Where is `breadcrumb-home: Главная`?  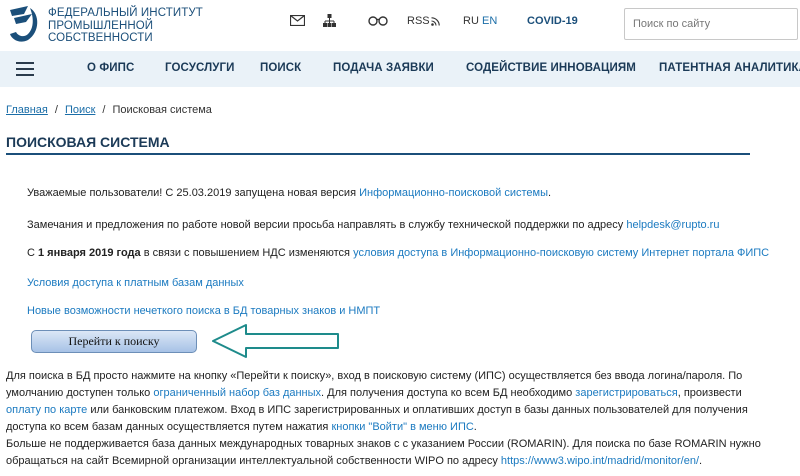 breadcrumb-home: Главная is located at coordinates (27, 110).